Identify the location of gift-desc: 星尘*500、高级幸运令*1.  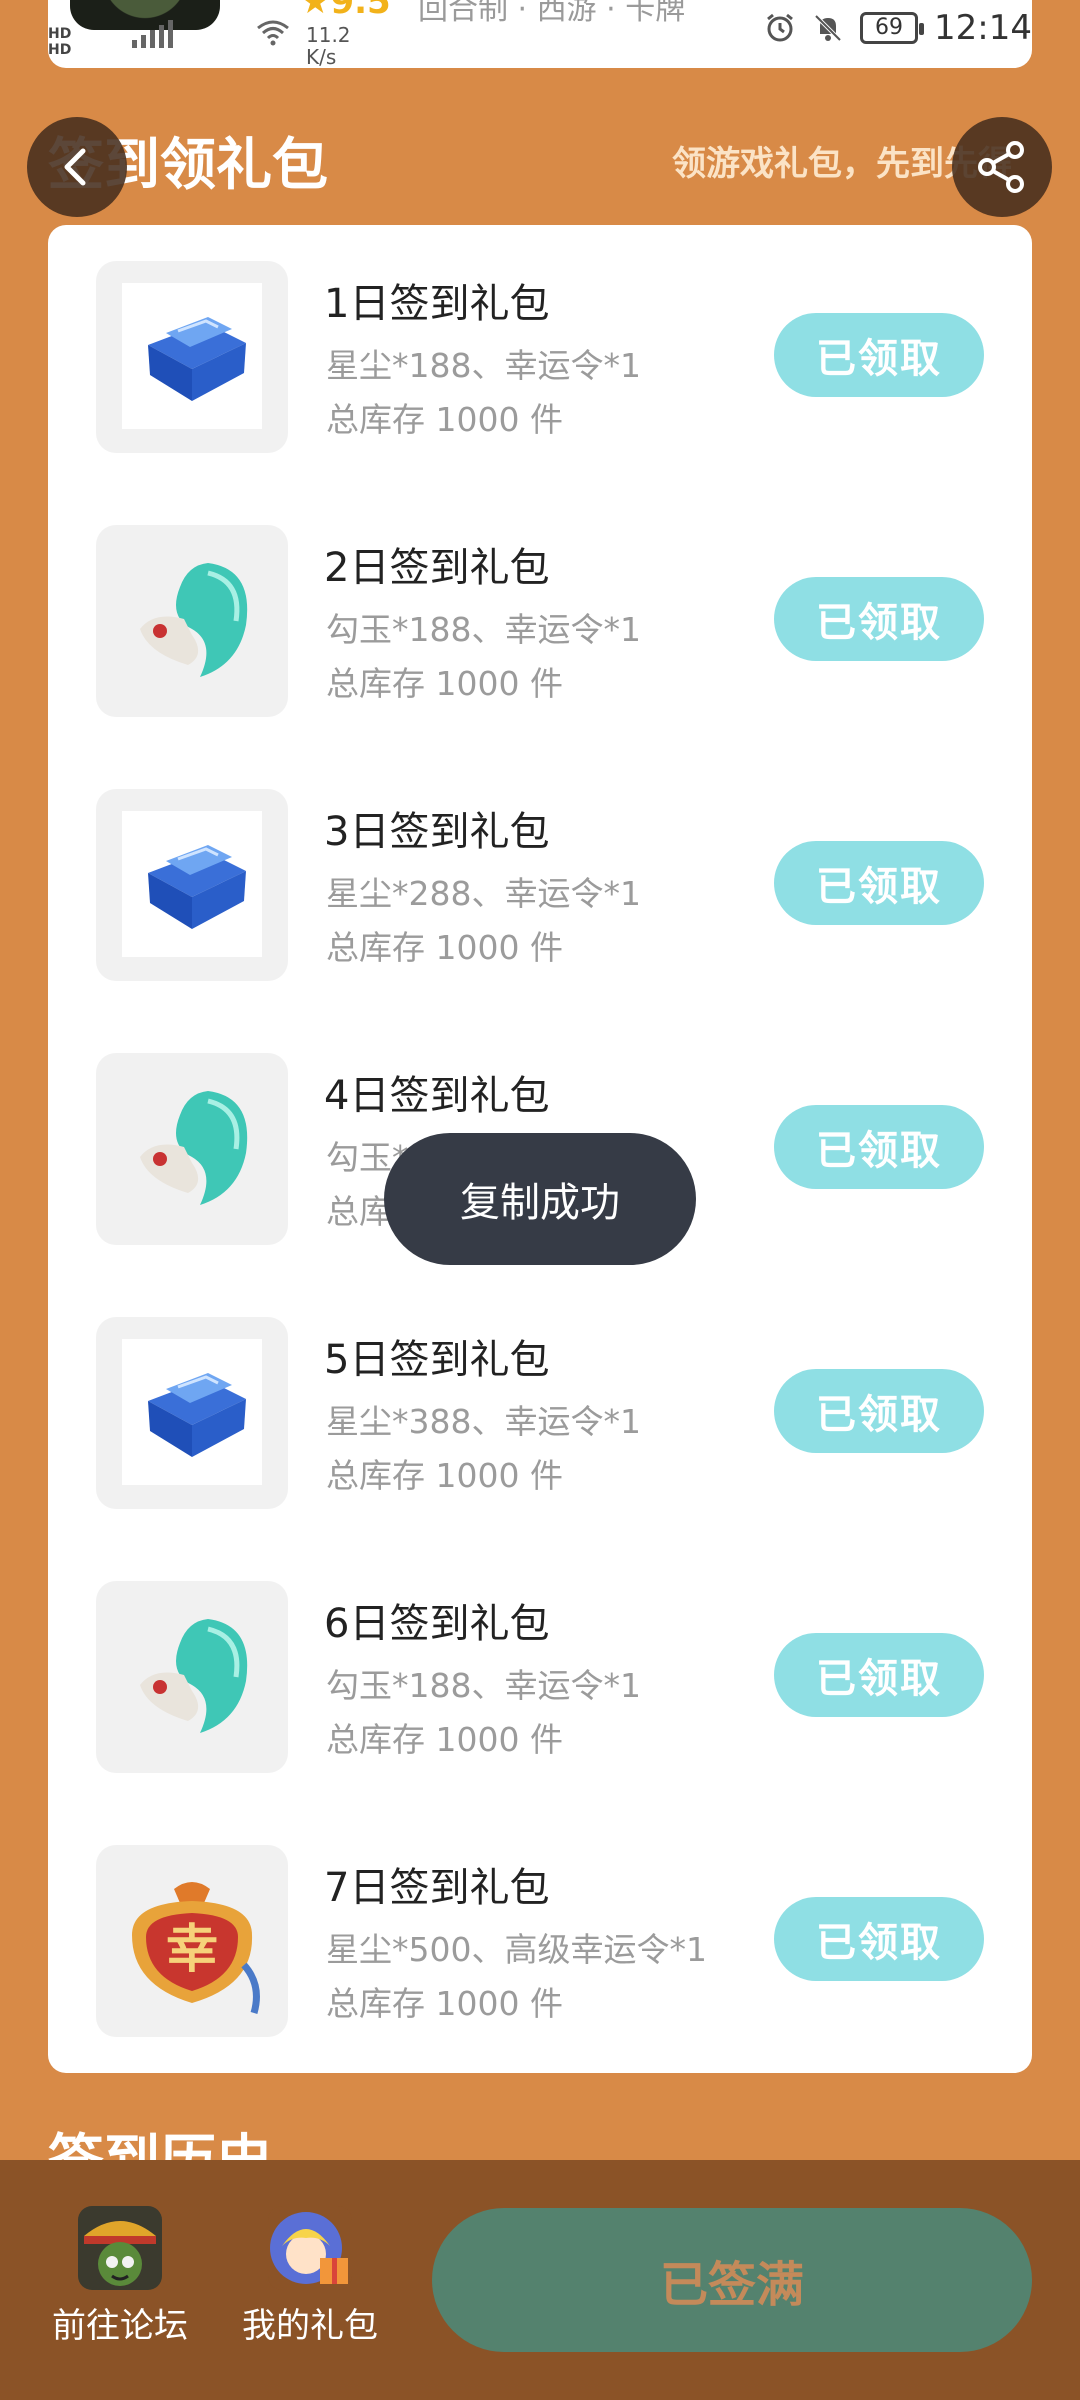
(516, 1949).